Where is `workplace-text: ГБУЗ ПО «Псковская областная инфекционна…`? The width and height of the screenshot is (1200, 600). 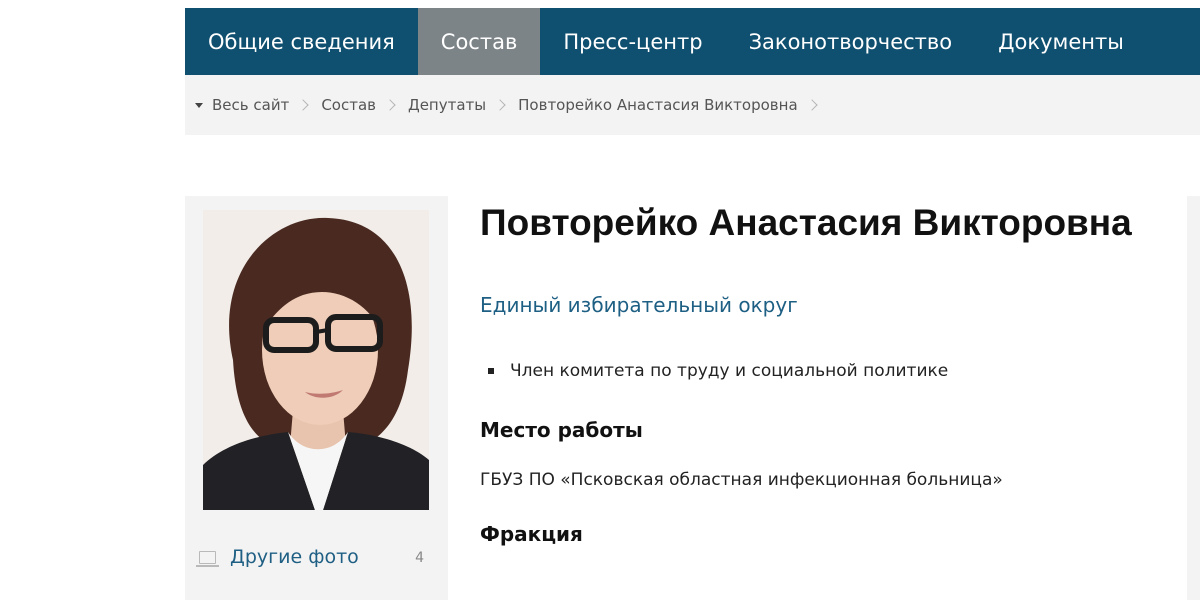 workplace-text: ГБУЗ ПО «Псковская областная инфекционна… is located at coordinates (741, 480).